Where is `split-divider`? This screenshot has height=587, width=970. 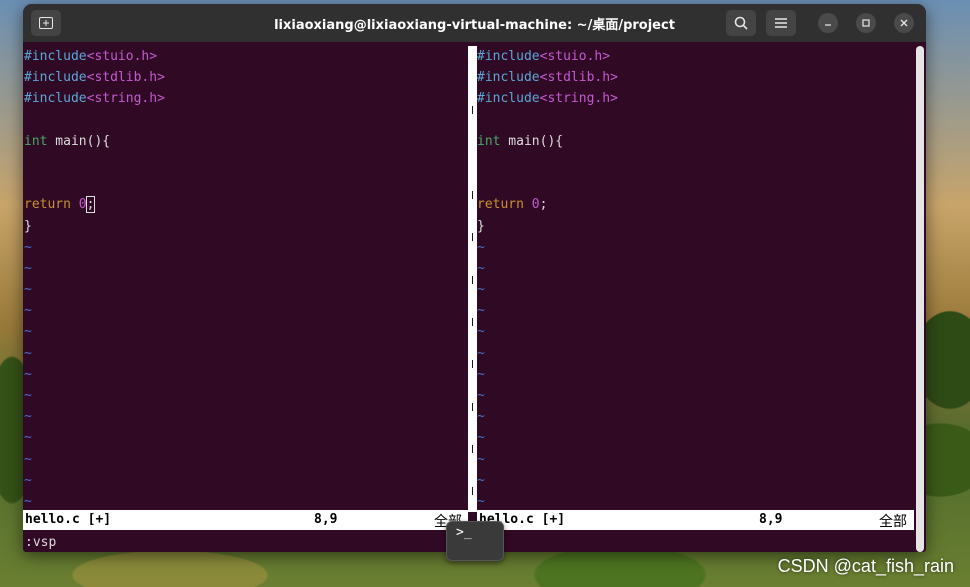
split-divider is located at coordinates (472, 279).